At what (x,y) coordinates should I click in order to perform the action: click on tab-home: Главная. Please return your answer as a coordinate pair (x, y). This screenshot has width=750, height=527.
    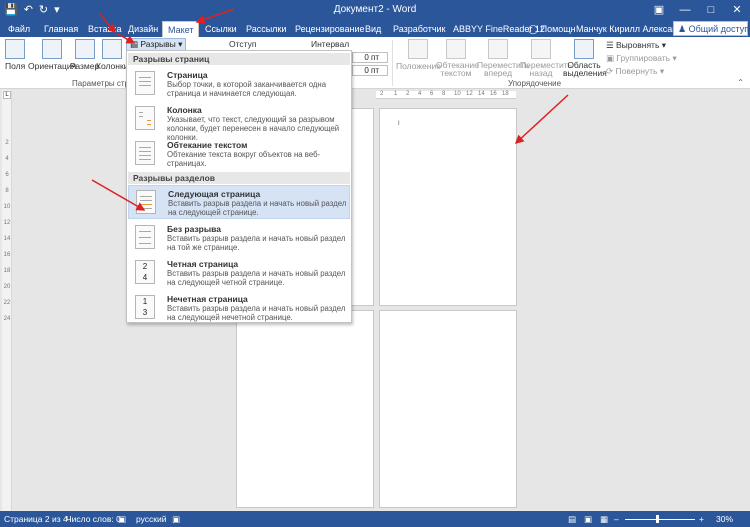
    Looking at the image, I should click on (61, 29).